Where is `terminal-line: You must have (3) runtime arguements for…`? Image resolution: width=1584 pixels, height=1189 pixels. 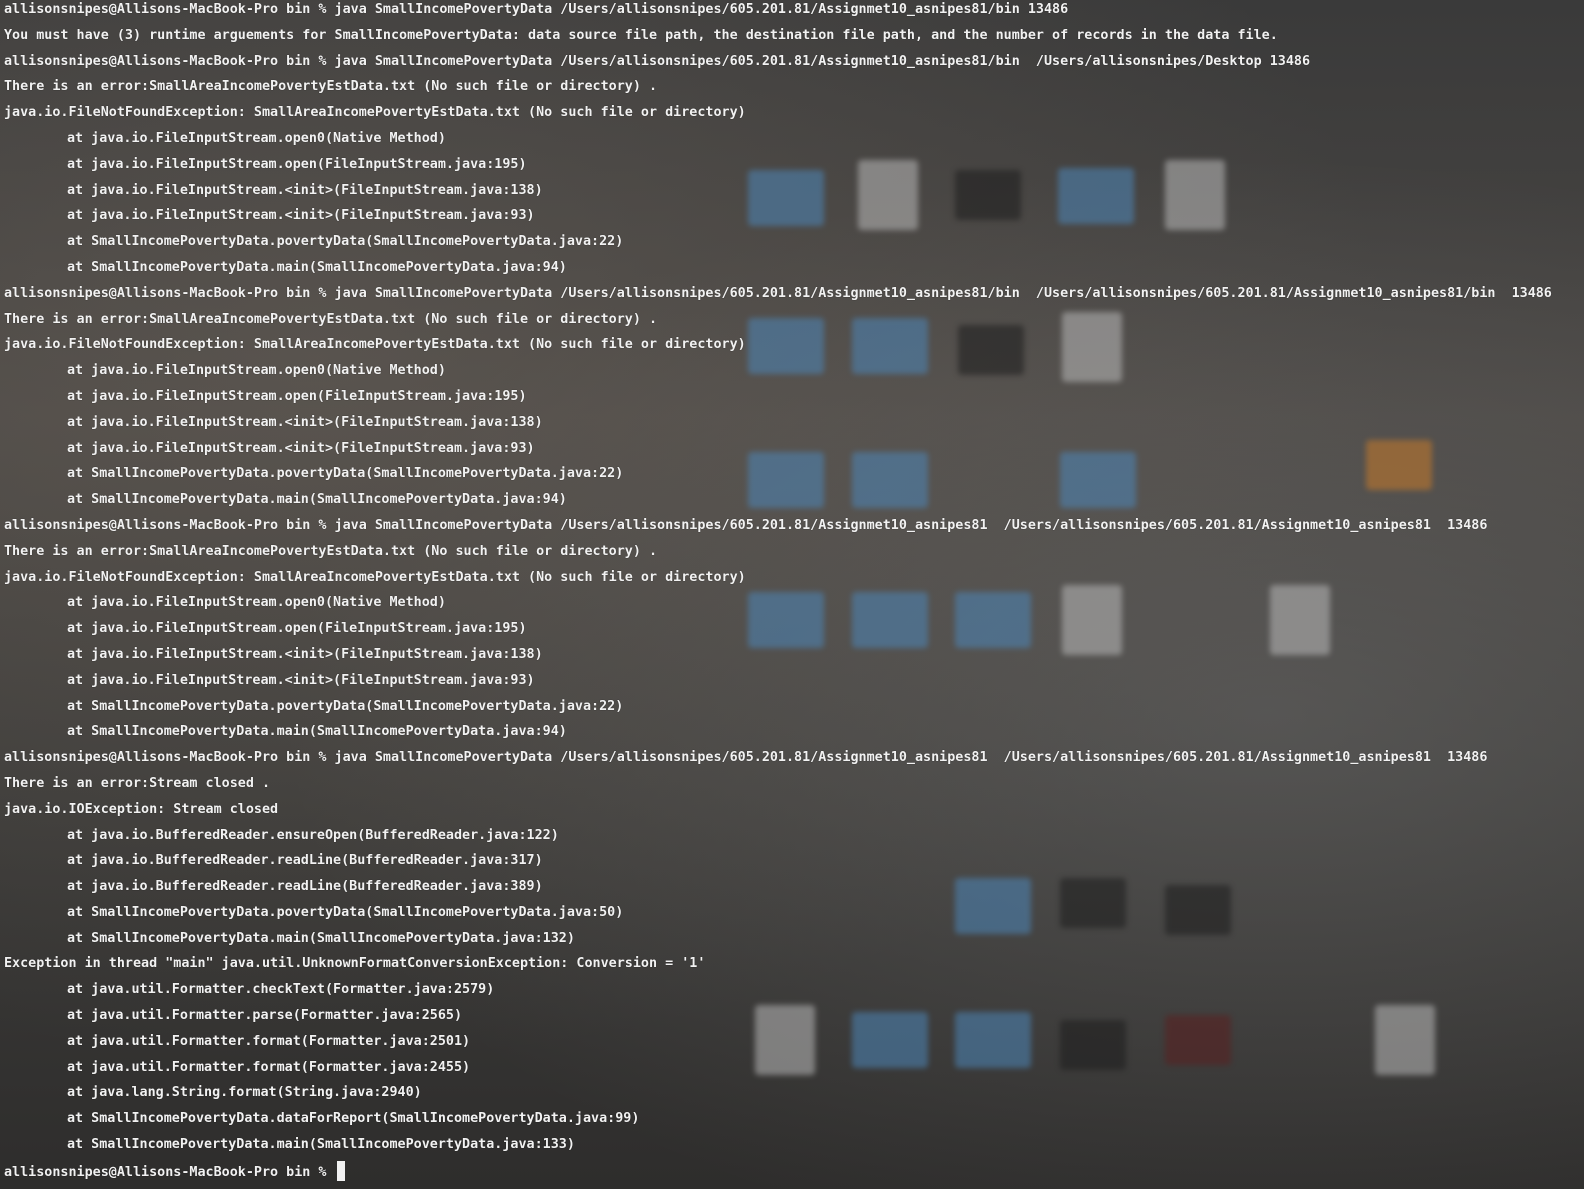
terminal-line: You must have (3) runtime arguements for… is located at coordinates (641, 35).